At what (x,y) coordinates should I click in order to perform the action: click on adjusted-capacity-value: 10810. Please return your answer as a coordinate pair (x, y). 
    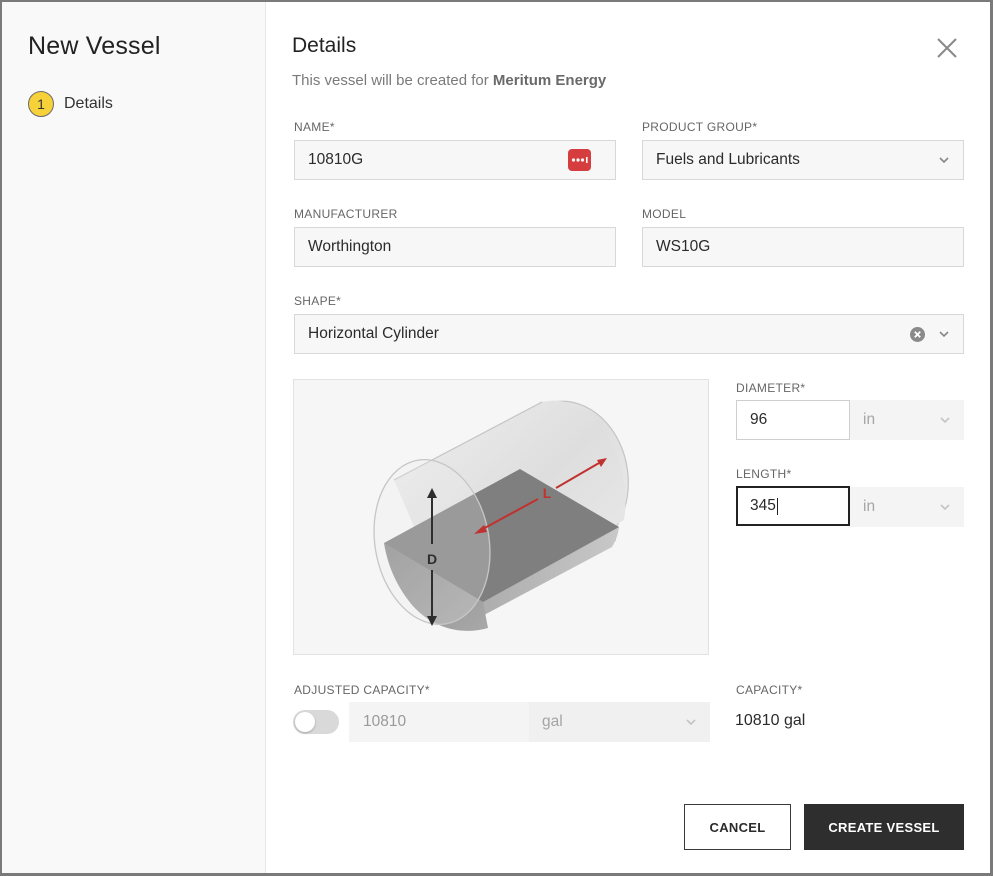
    Looking at the image, I should click on (385, 721).